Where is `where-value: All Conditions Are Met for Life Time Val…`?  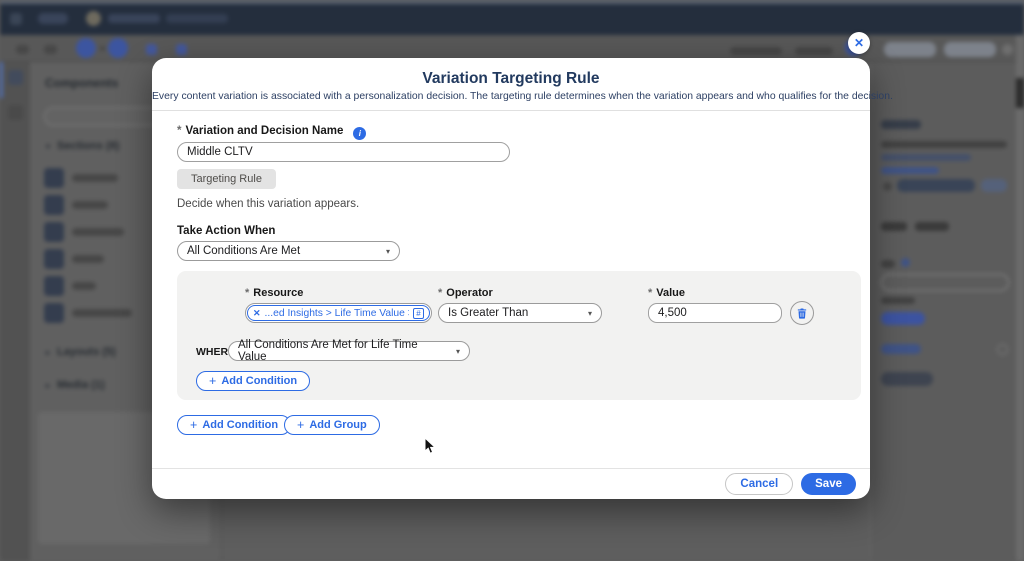
where-value: All Conditions Are Met for Life Time Val… is located at coordinates (328, 351).